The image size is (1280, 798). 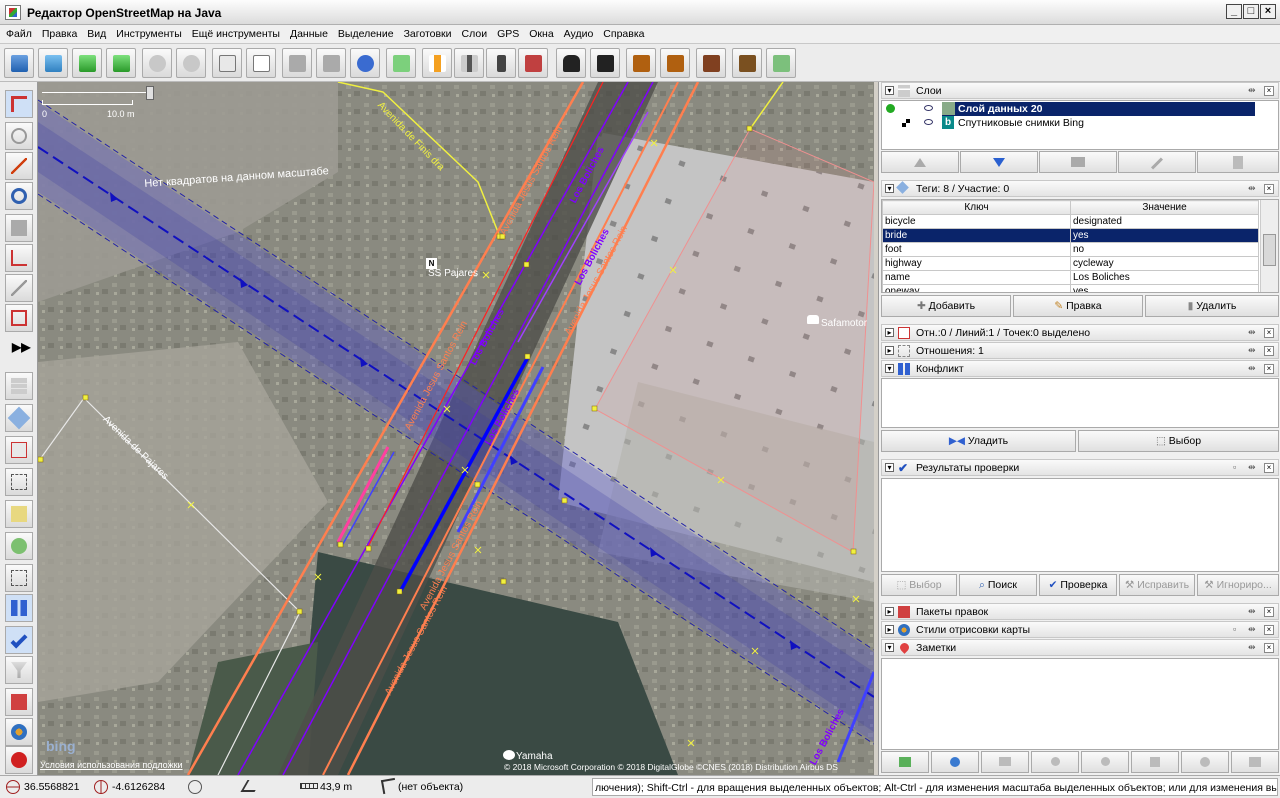 I want to click on conflict-list, so click(x=1080, y=403).